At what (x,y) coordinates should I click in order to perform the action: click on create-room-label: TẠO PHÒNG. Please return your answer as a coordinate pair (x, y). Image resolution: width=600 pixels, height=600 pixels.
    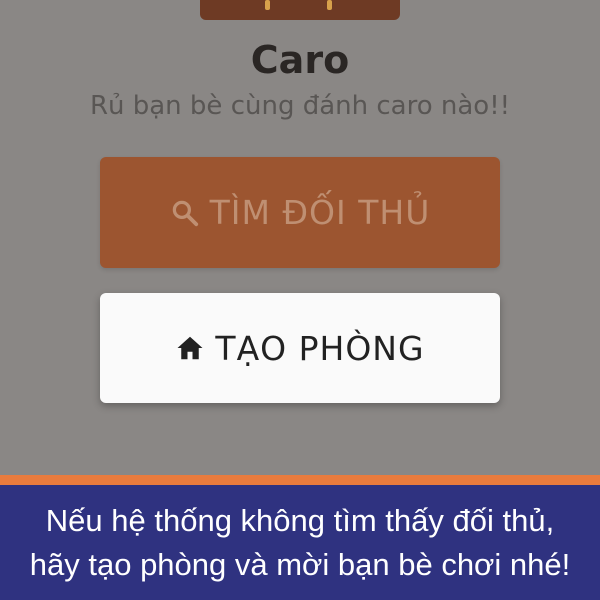
    Looking at the image, I should click on (320, 348).